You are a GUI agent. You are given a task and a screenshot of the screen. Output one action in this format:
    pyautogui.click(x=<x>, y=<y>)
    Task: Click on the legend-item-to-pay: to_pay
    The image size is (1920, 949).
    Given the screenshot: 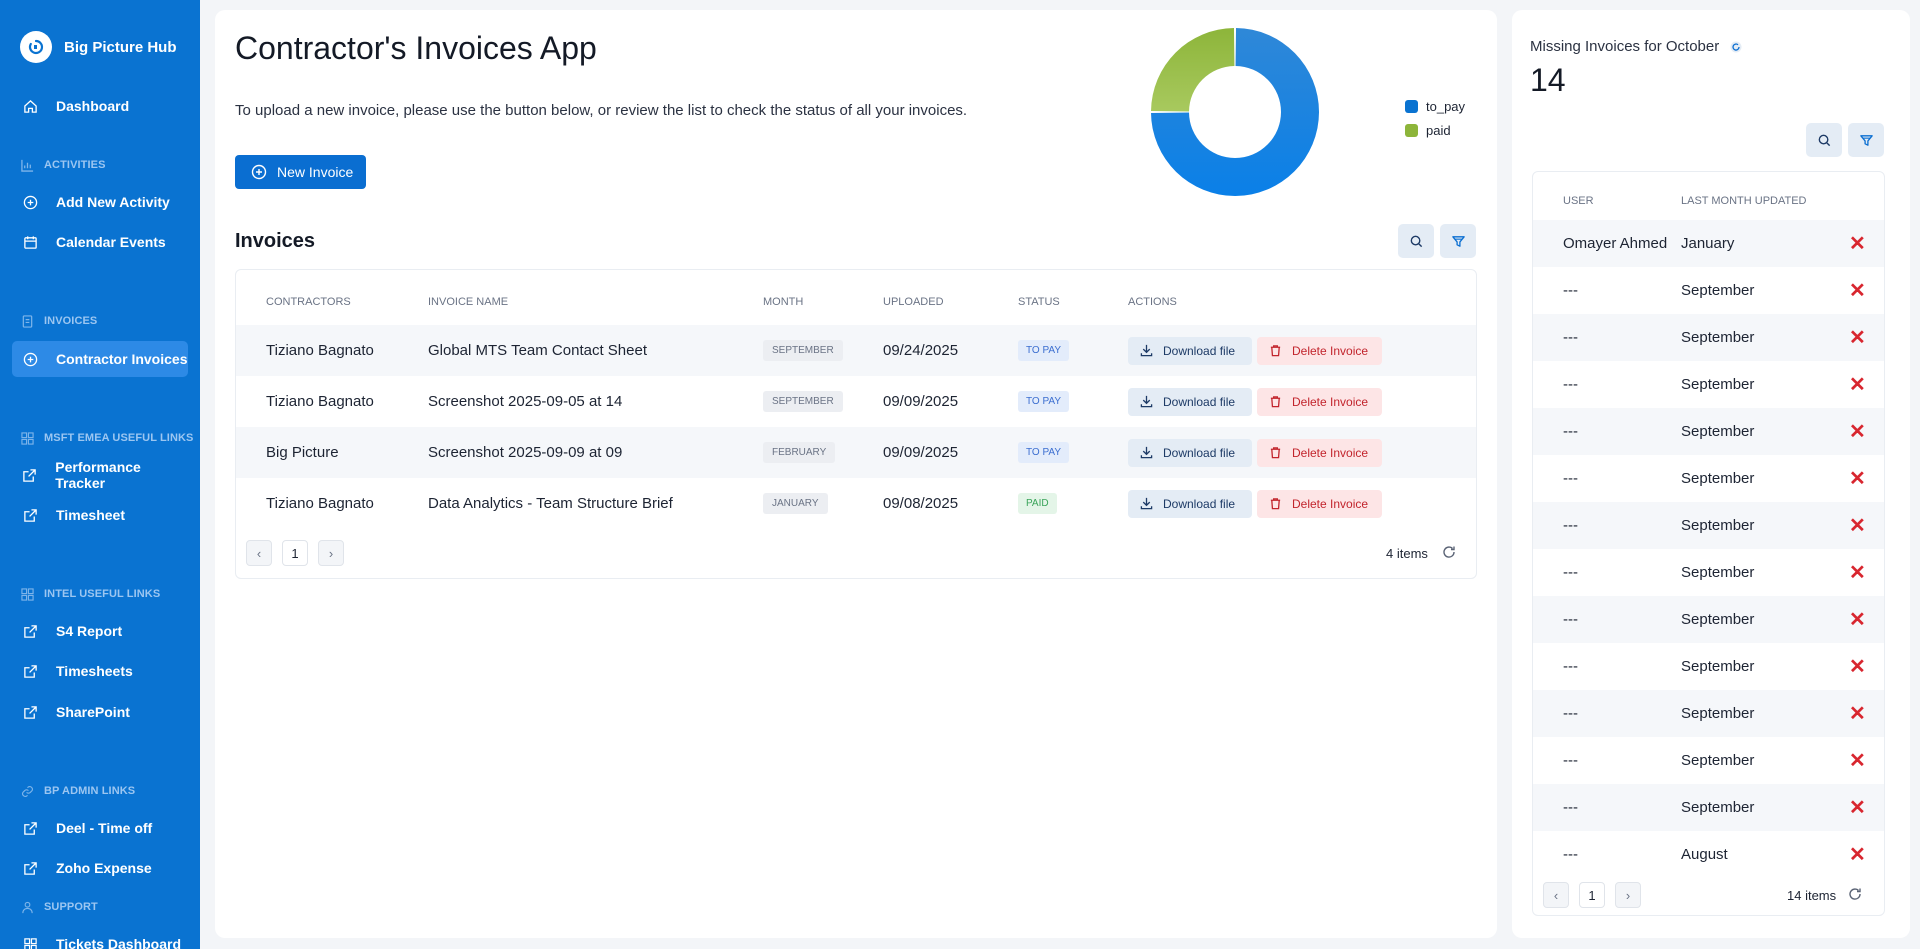 What is the action you would take?
    pyautogui.click(x=1435, y=106)
    